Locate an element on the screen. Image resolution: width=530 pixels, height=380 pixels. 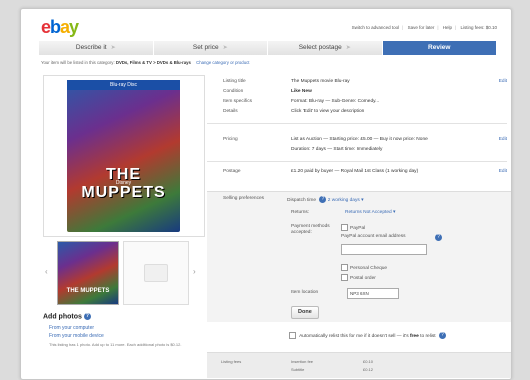
dispatch-value: 2 working days is located at coordinates (343, 200).